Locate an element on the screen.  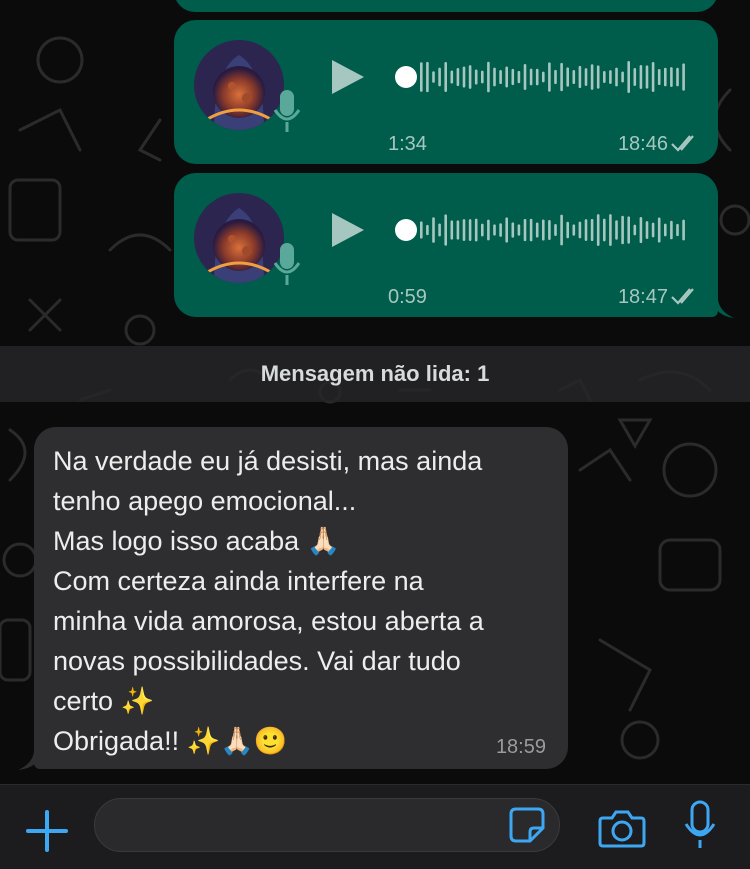
voice-message: 0:59 18:47 is located at coordinates (446, 245).